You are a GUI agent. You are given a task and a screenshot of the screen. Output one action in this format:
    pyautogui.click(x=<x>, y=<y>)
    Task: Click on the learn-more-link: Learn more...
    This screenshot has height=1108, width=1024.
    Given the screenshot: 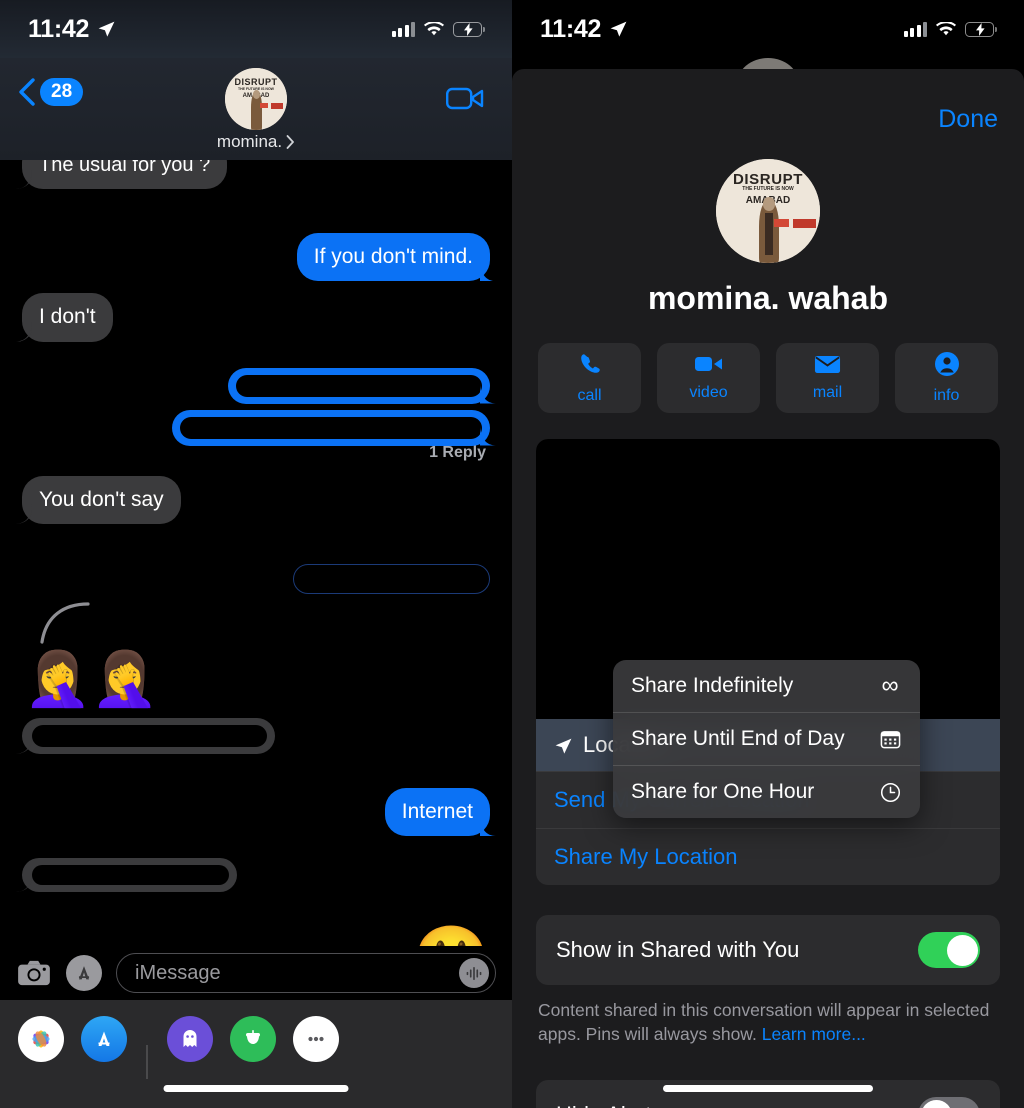 What is the action you would take?
    pyautogui.click(x=814, y=1034)
    